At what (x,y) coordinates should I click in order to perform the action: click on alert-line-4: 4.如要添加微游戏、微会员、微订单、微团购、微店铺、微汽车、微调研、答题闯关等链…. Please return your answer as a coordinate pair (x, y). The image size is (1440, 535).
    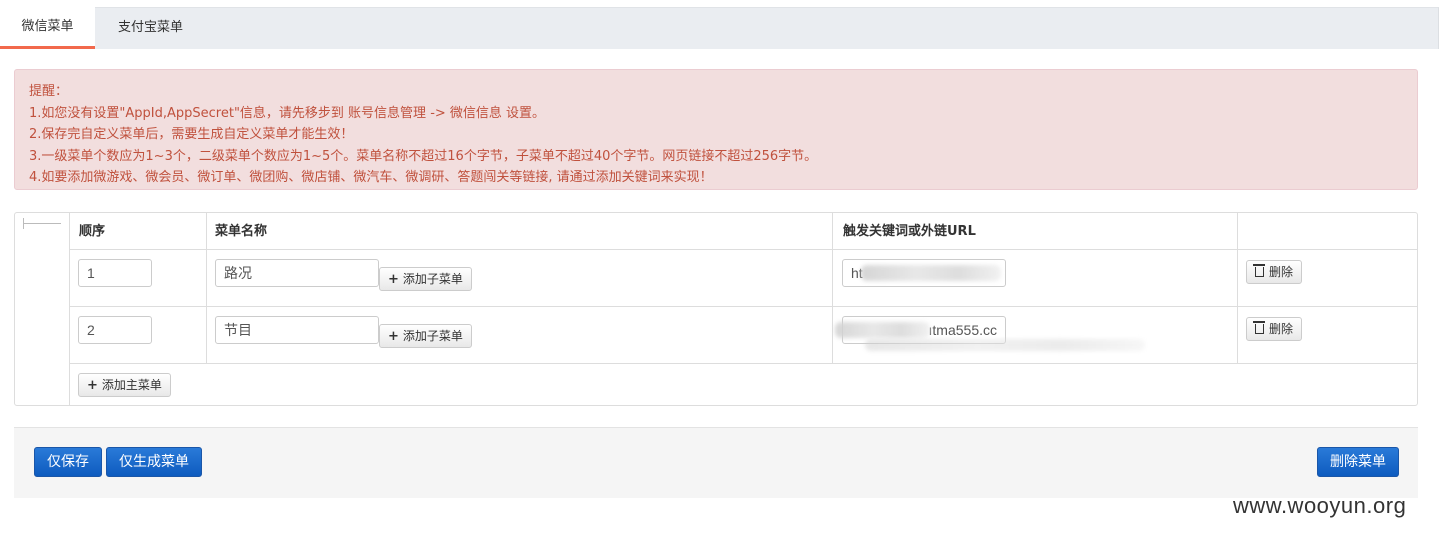
    Looking at the image, I should click on (371, 177).